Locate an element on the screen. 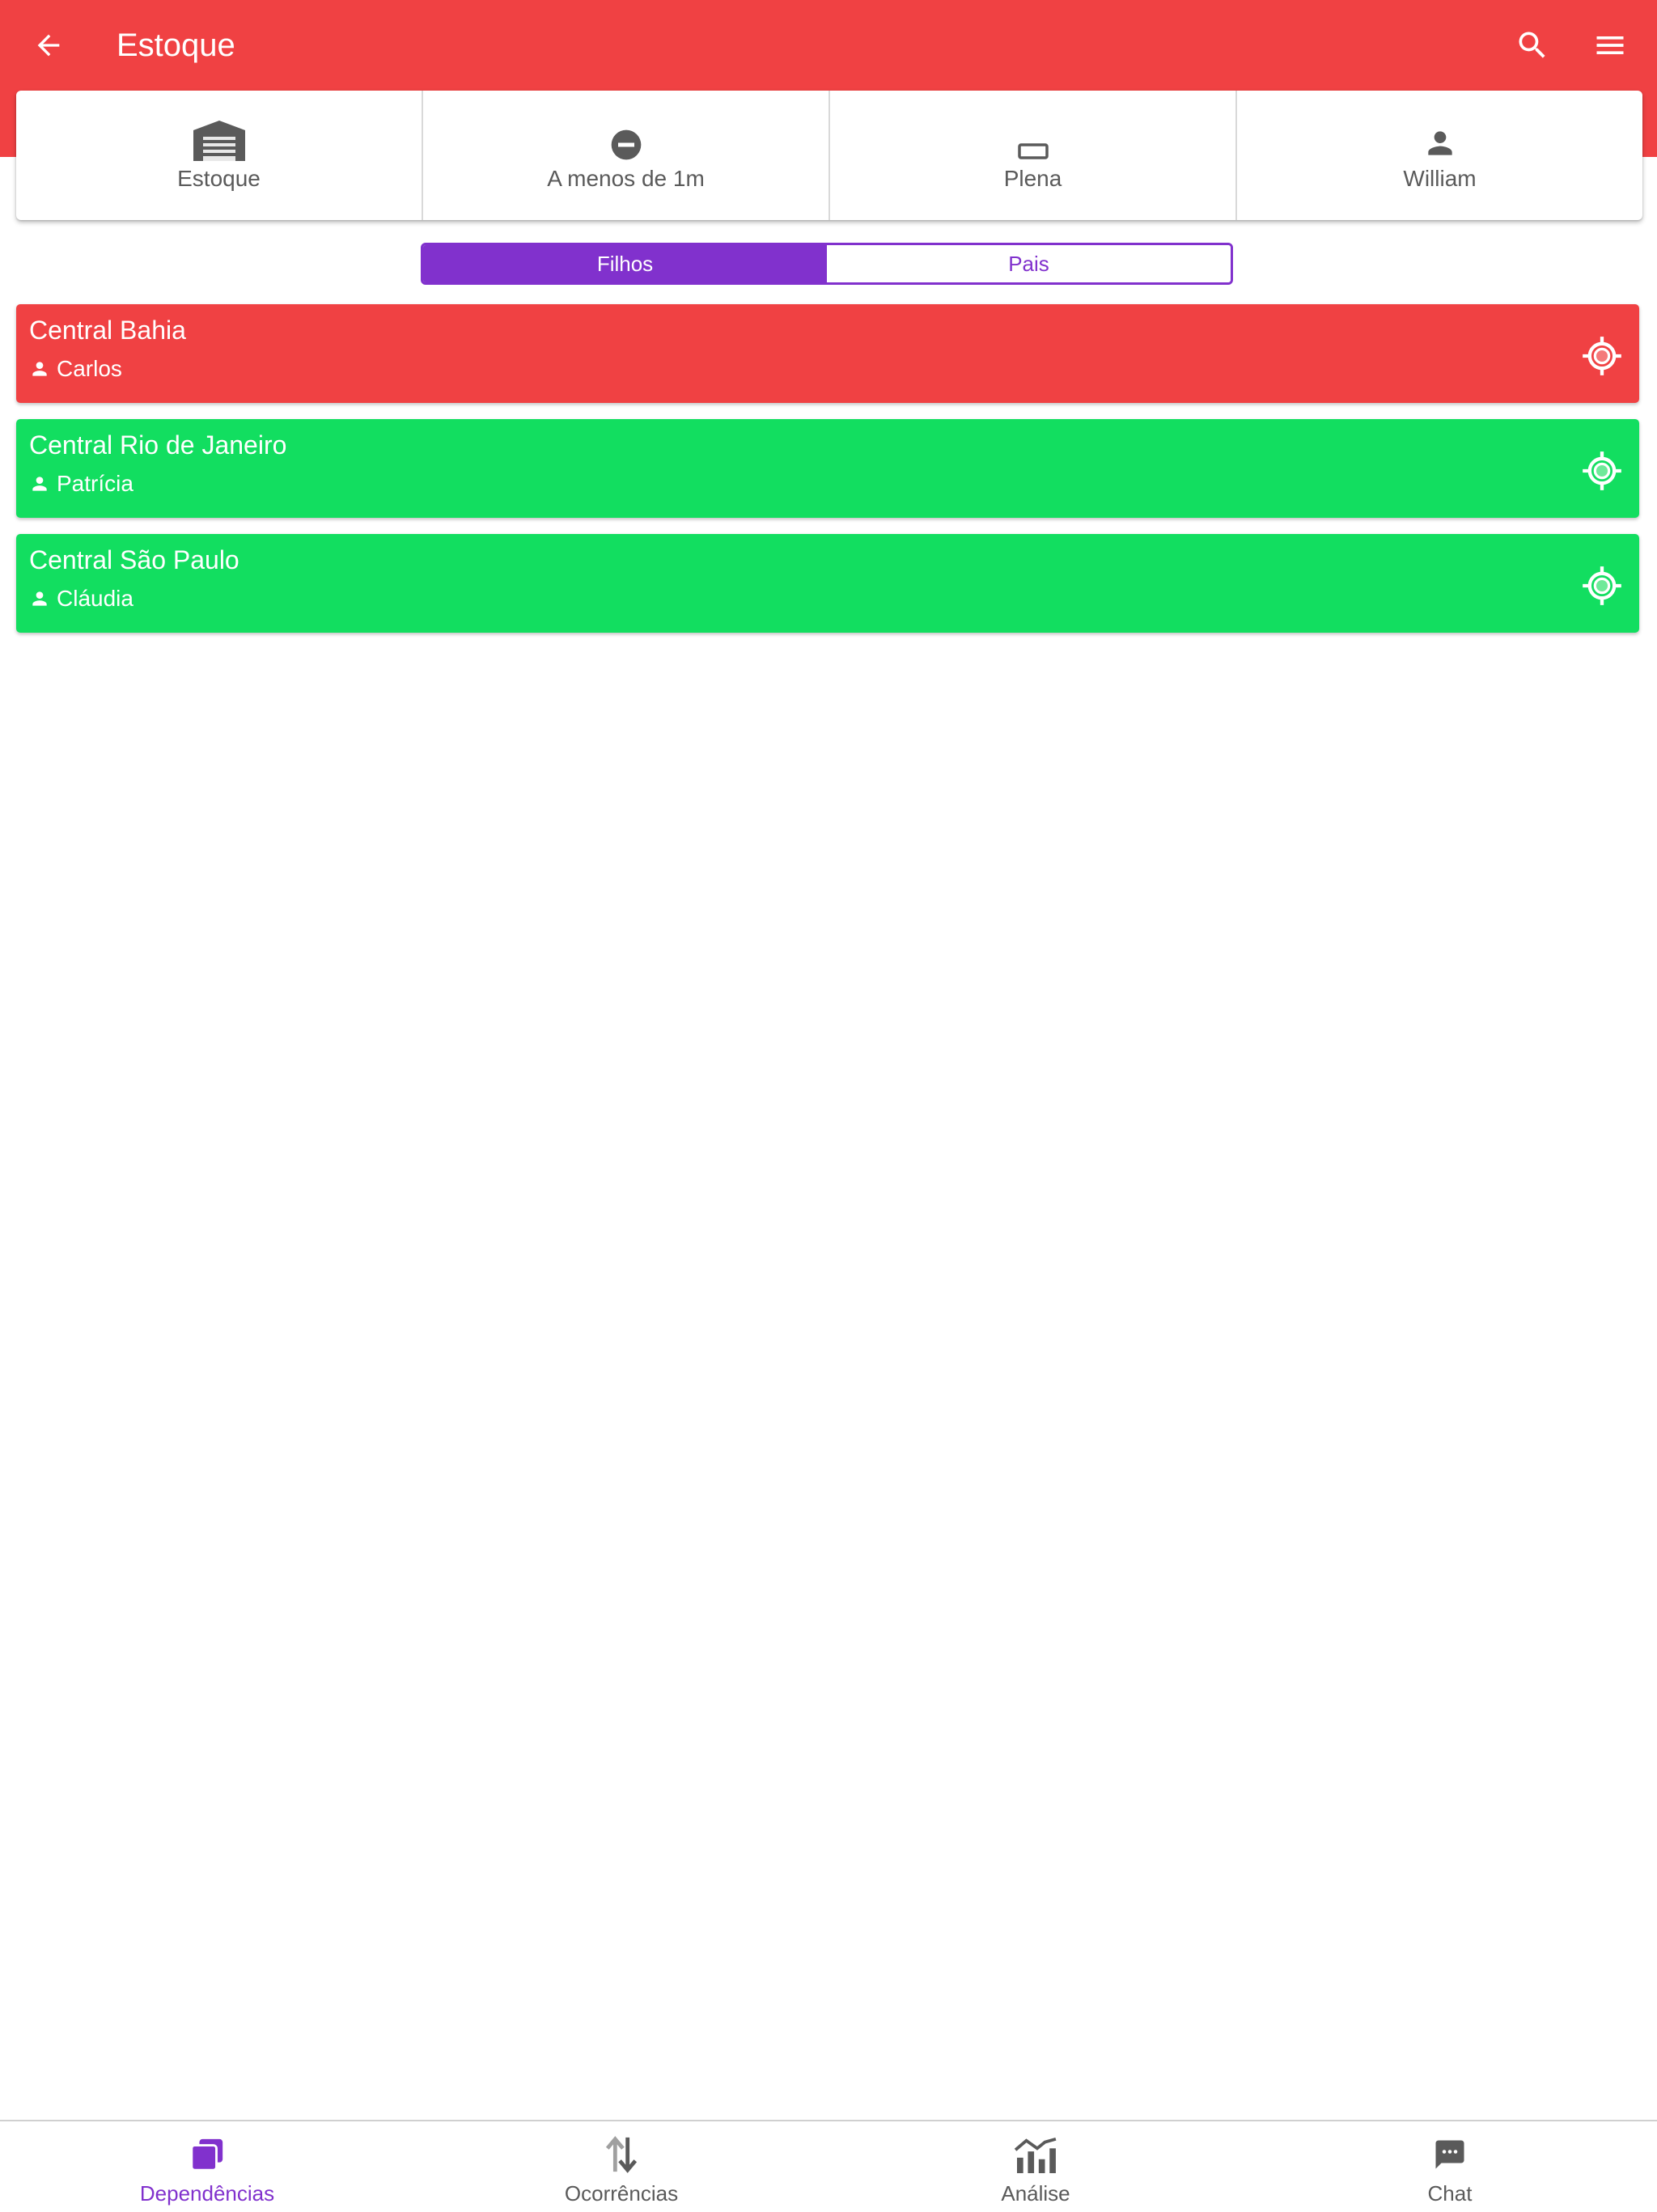  minus-circle-icon is located at coordinates (626, 144).